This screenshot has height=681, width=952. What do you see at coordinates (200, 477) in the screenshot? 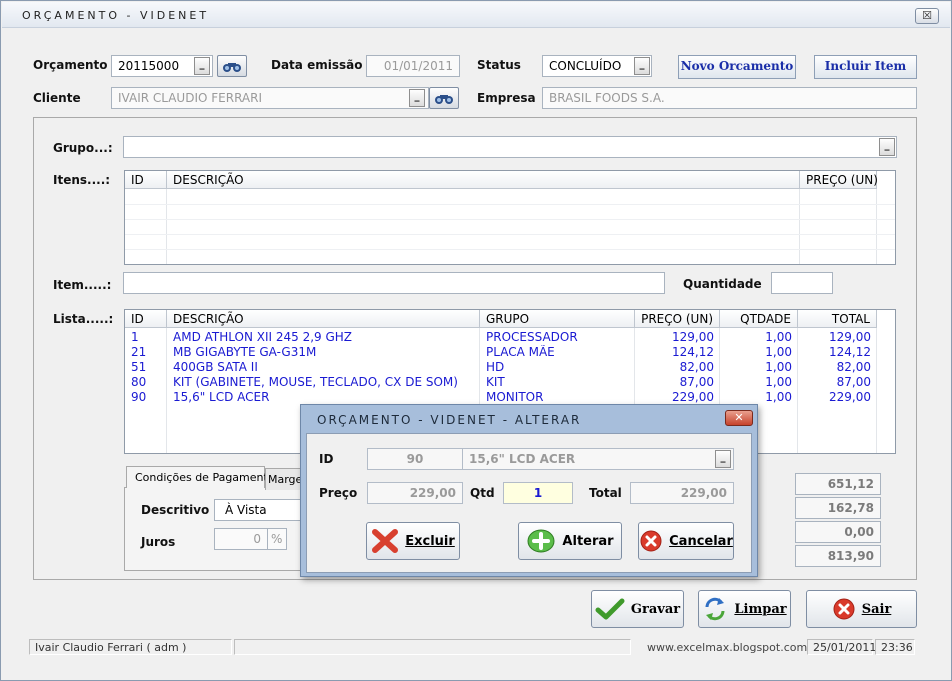
I see `tab-condicoes-pagamento: Condições de Pagamento` at bounding box center [200, 477].